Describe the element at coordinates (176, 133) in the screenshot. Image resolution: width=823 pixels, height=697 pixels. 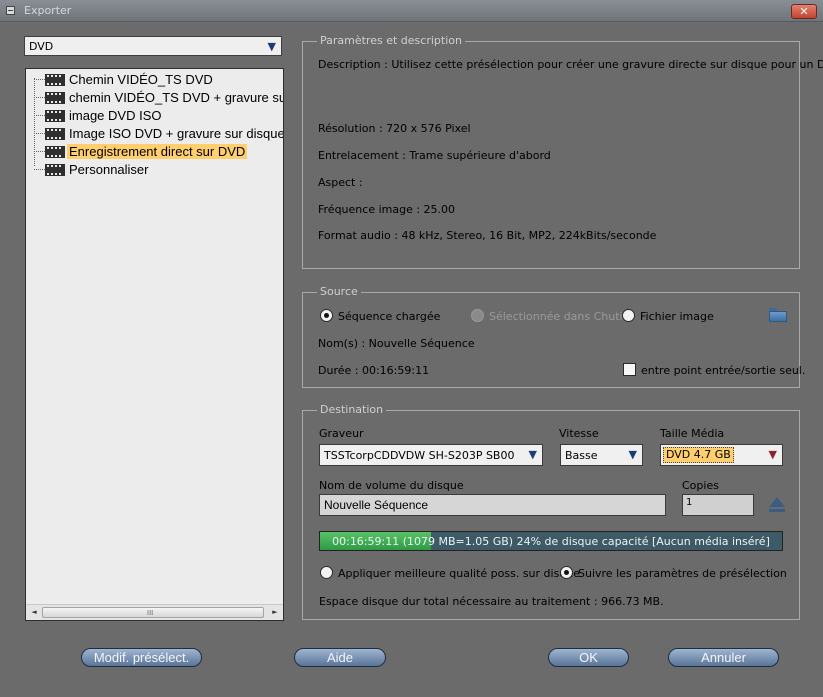
I see `tree-item-label: Image ISO DVD + gravure sur disque` at that location.